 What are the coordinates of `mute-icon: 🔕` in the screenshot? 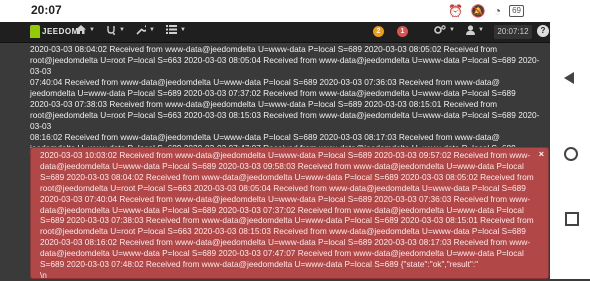 It's located at (478, 11).